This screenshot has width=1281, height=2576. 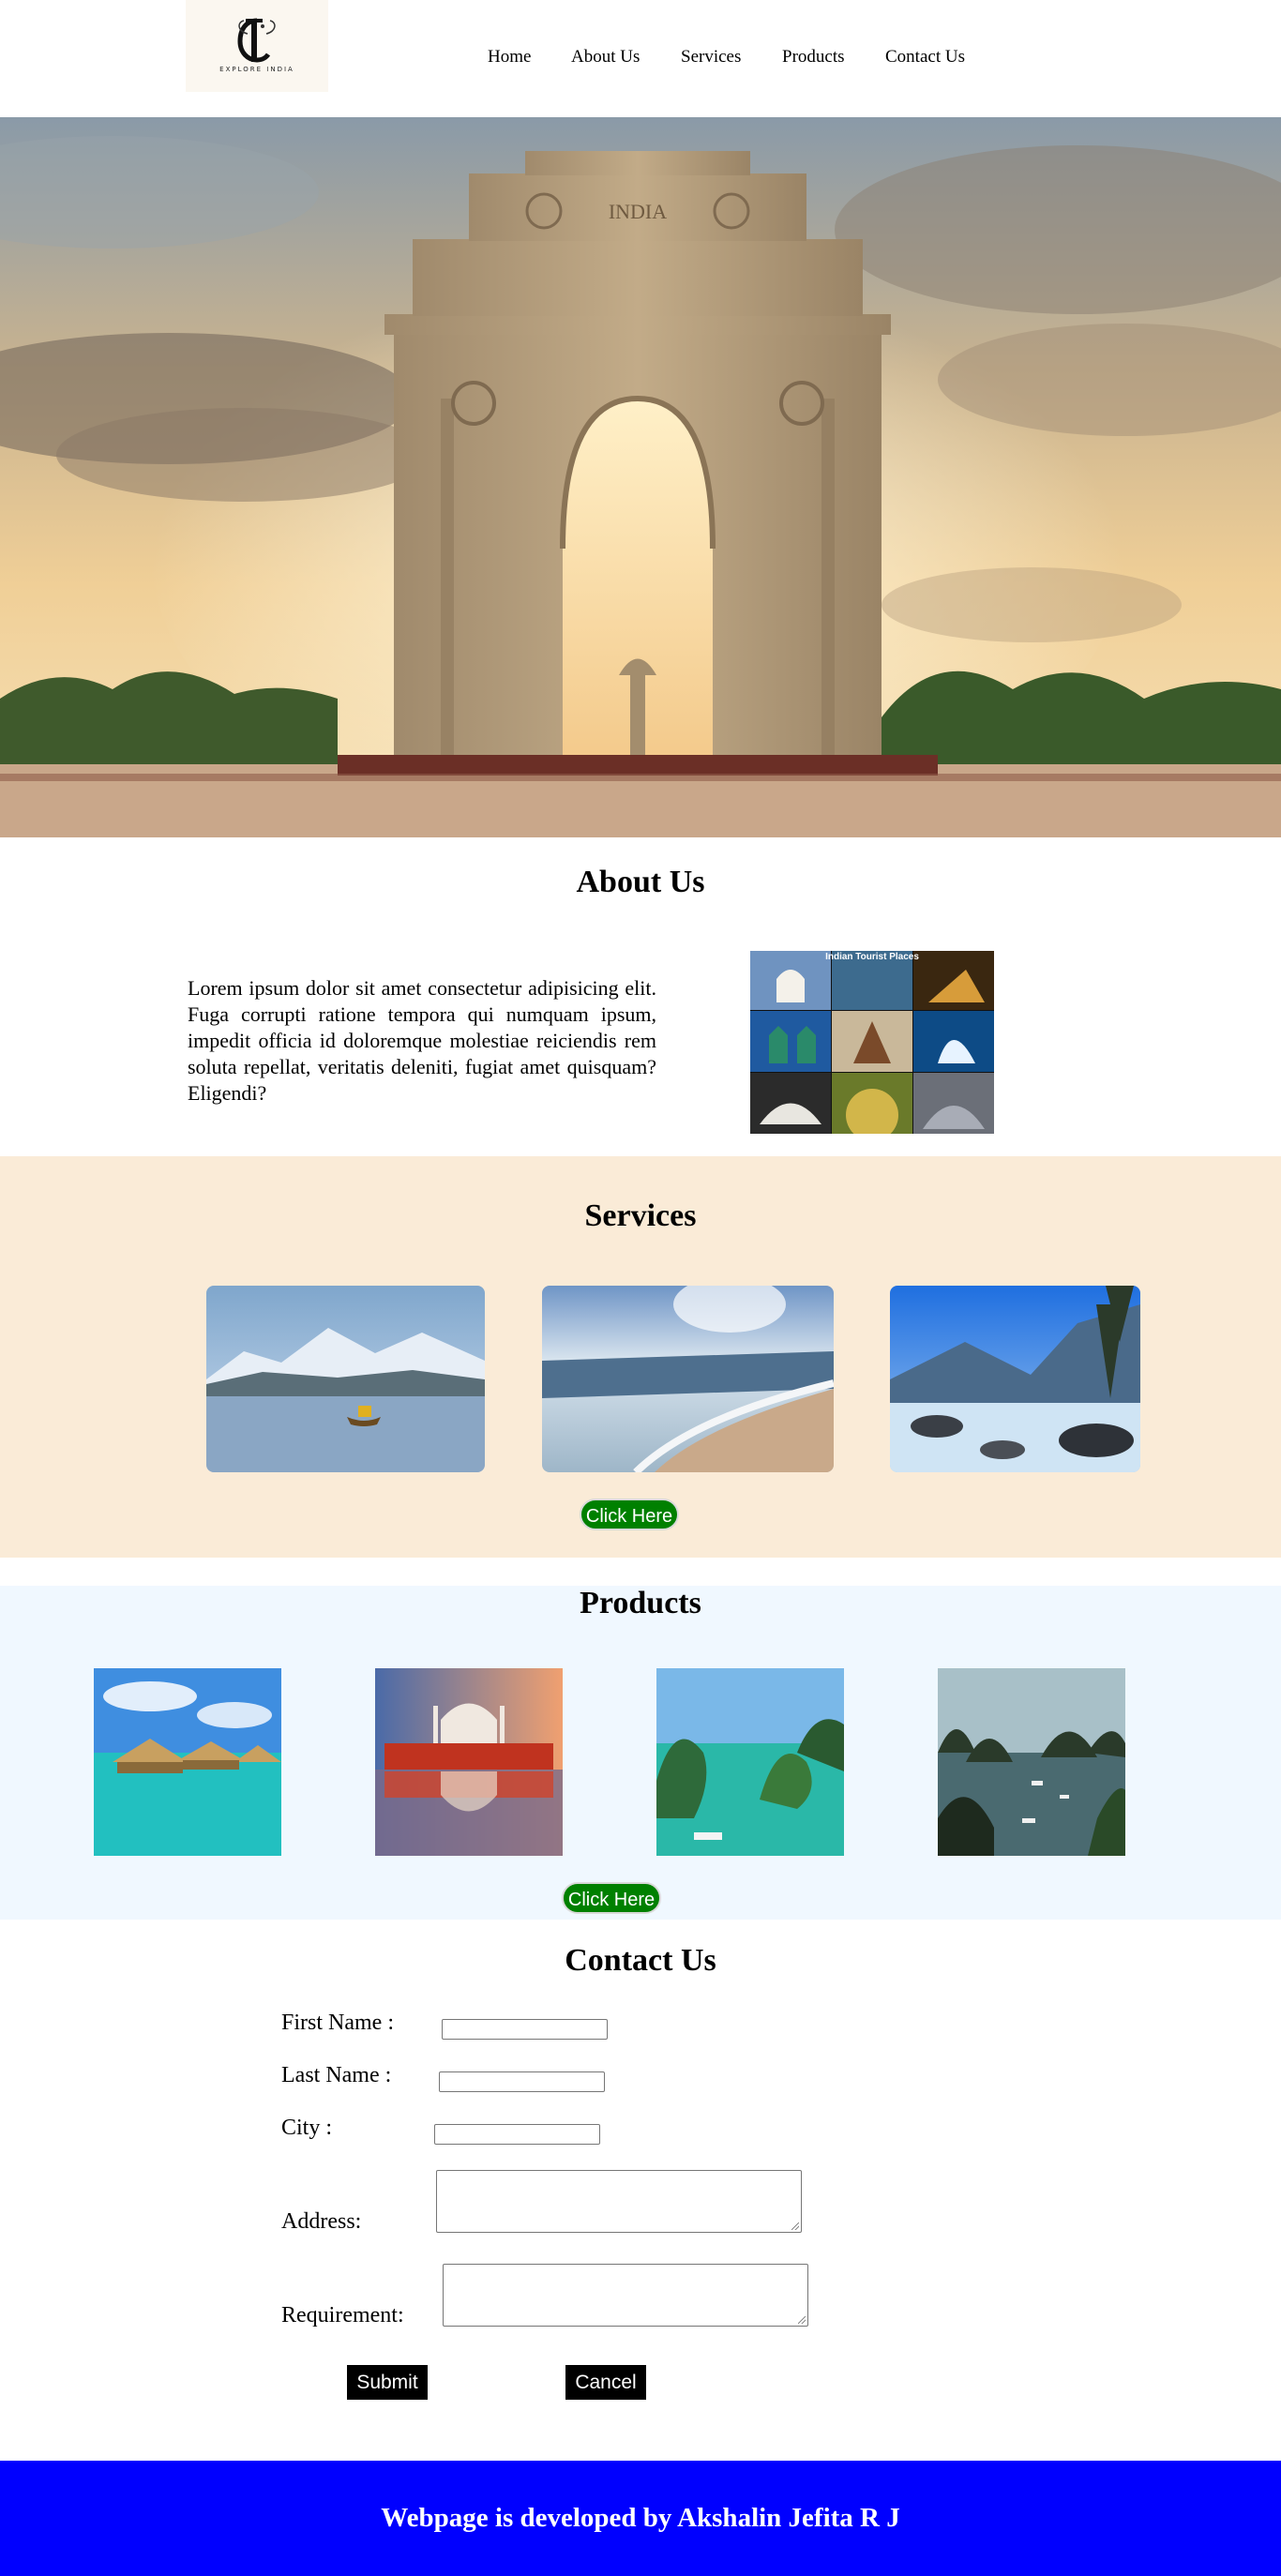 What do you see at coordinates (605, 2382) in the screenshot?
I see `cancel-button: Cancel` at bounding box center [605, 2382].